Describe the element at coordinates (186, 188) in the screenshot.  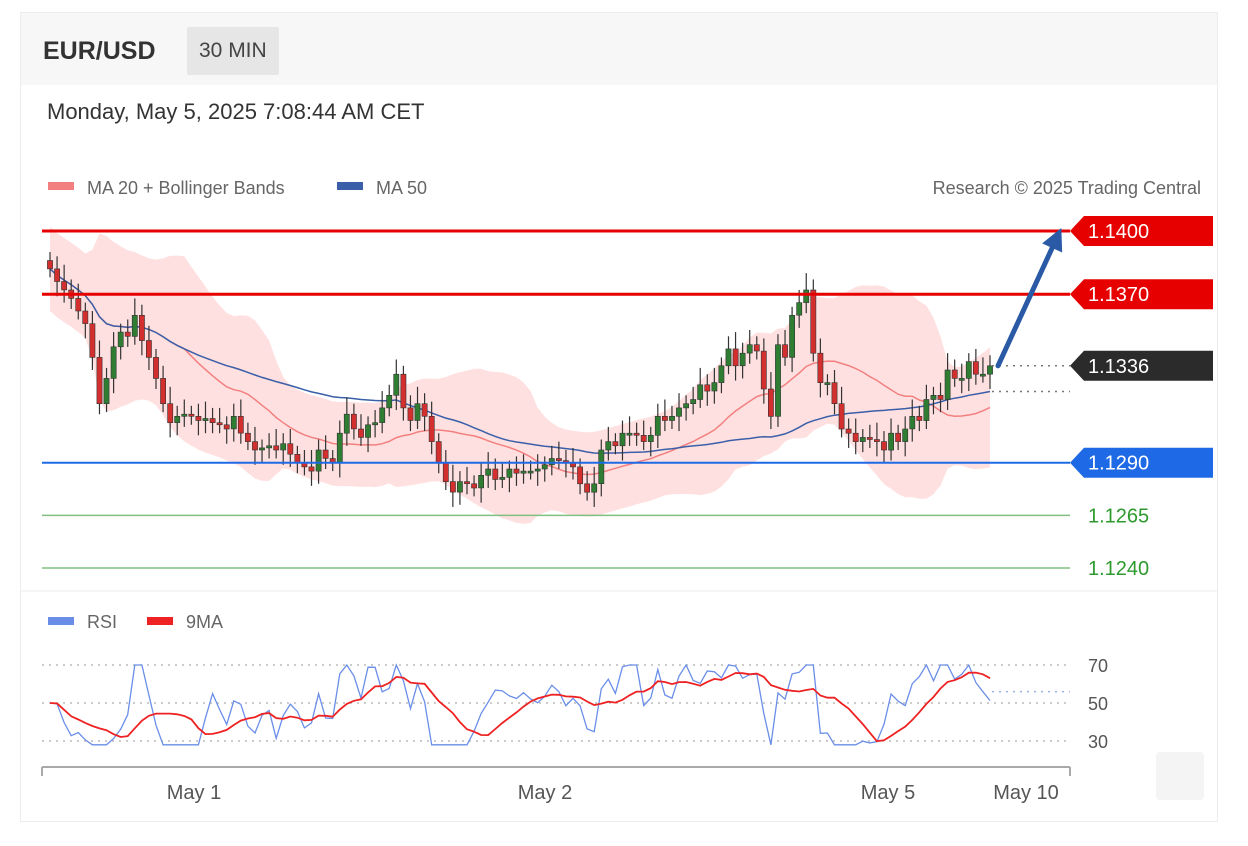
I see `ma20-legend-label: MA 20 + Bollinger Bands` at that location.